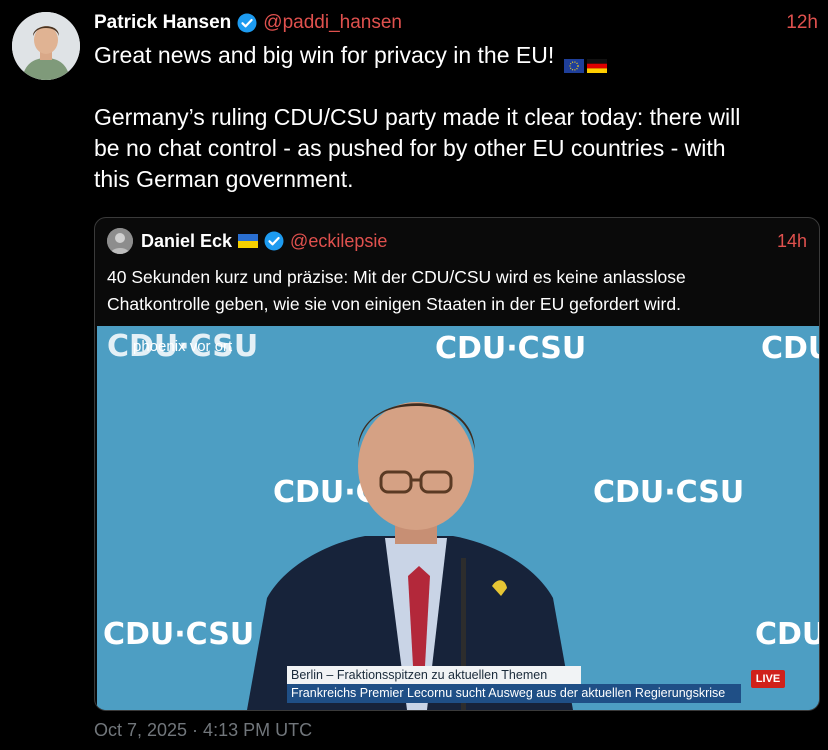  I want to click on tweet-header: Patrick Hansen @paddi_hansen 12h, so click(456, 23).